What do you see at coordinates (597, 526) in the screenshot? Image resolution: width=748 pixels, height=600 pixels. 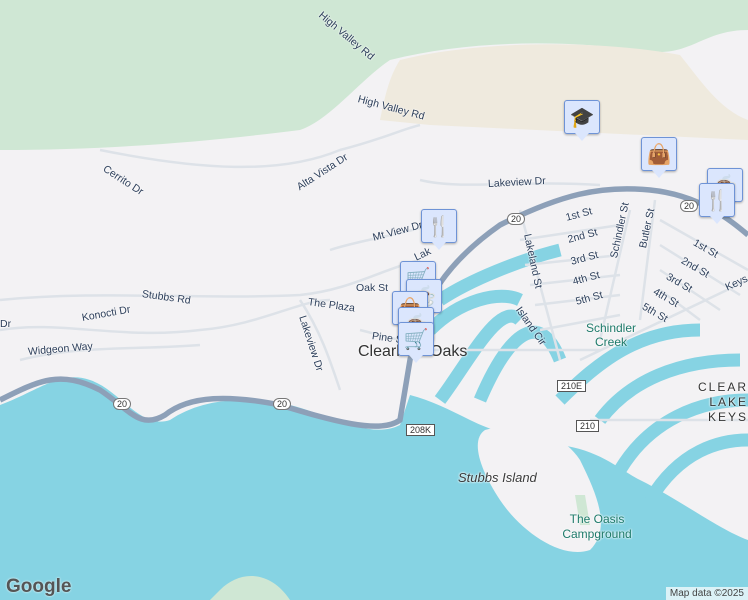 I see `campground-label: The Oasis Campground` at bounding box center [597, 526].